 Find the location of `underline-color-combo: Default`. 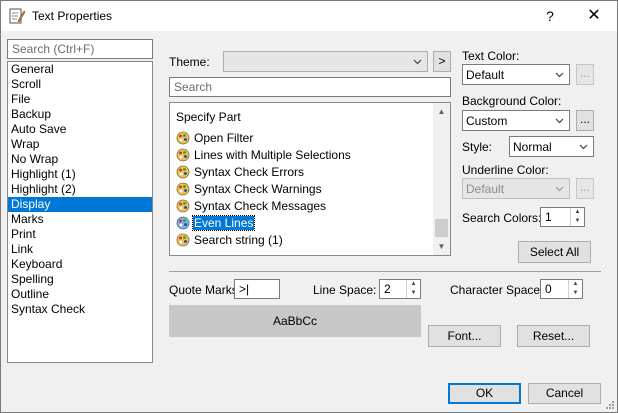

underline-color-combo: Default is located at coordinates (516, 188).